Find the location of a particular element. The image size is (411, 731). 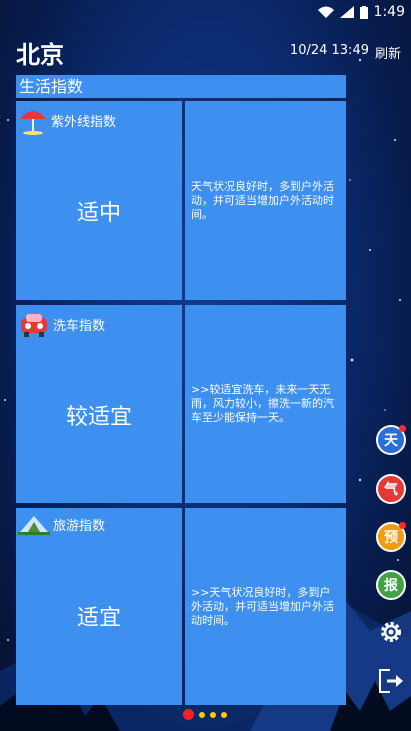

side-button-qi: 气 is located at coordinates (391, 489).